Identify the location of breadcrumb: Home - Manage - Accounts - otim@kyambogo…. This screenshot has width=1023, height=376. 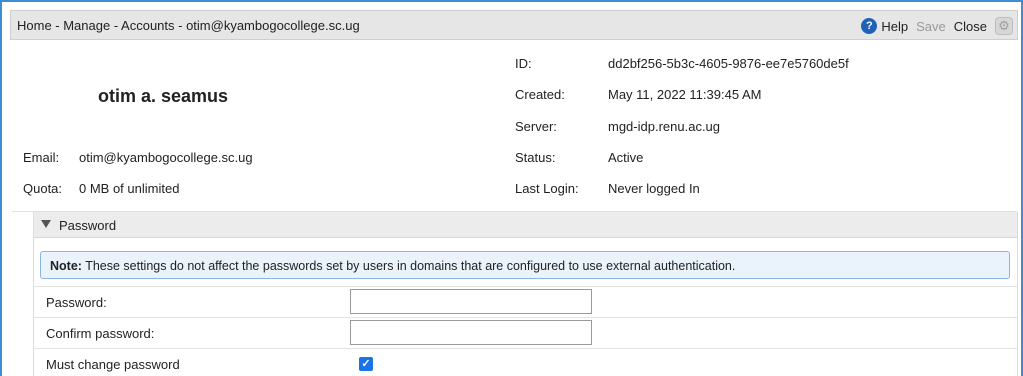
(188, 25).